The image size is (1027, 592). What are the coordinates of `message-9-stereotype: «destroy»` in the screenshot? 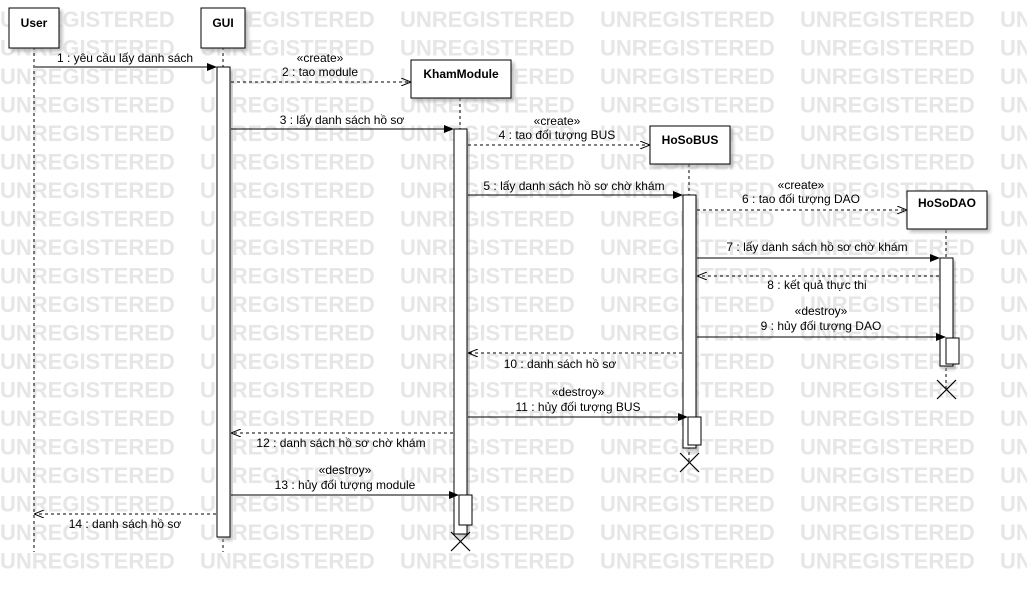 It's located at (821, 311).